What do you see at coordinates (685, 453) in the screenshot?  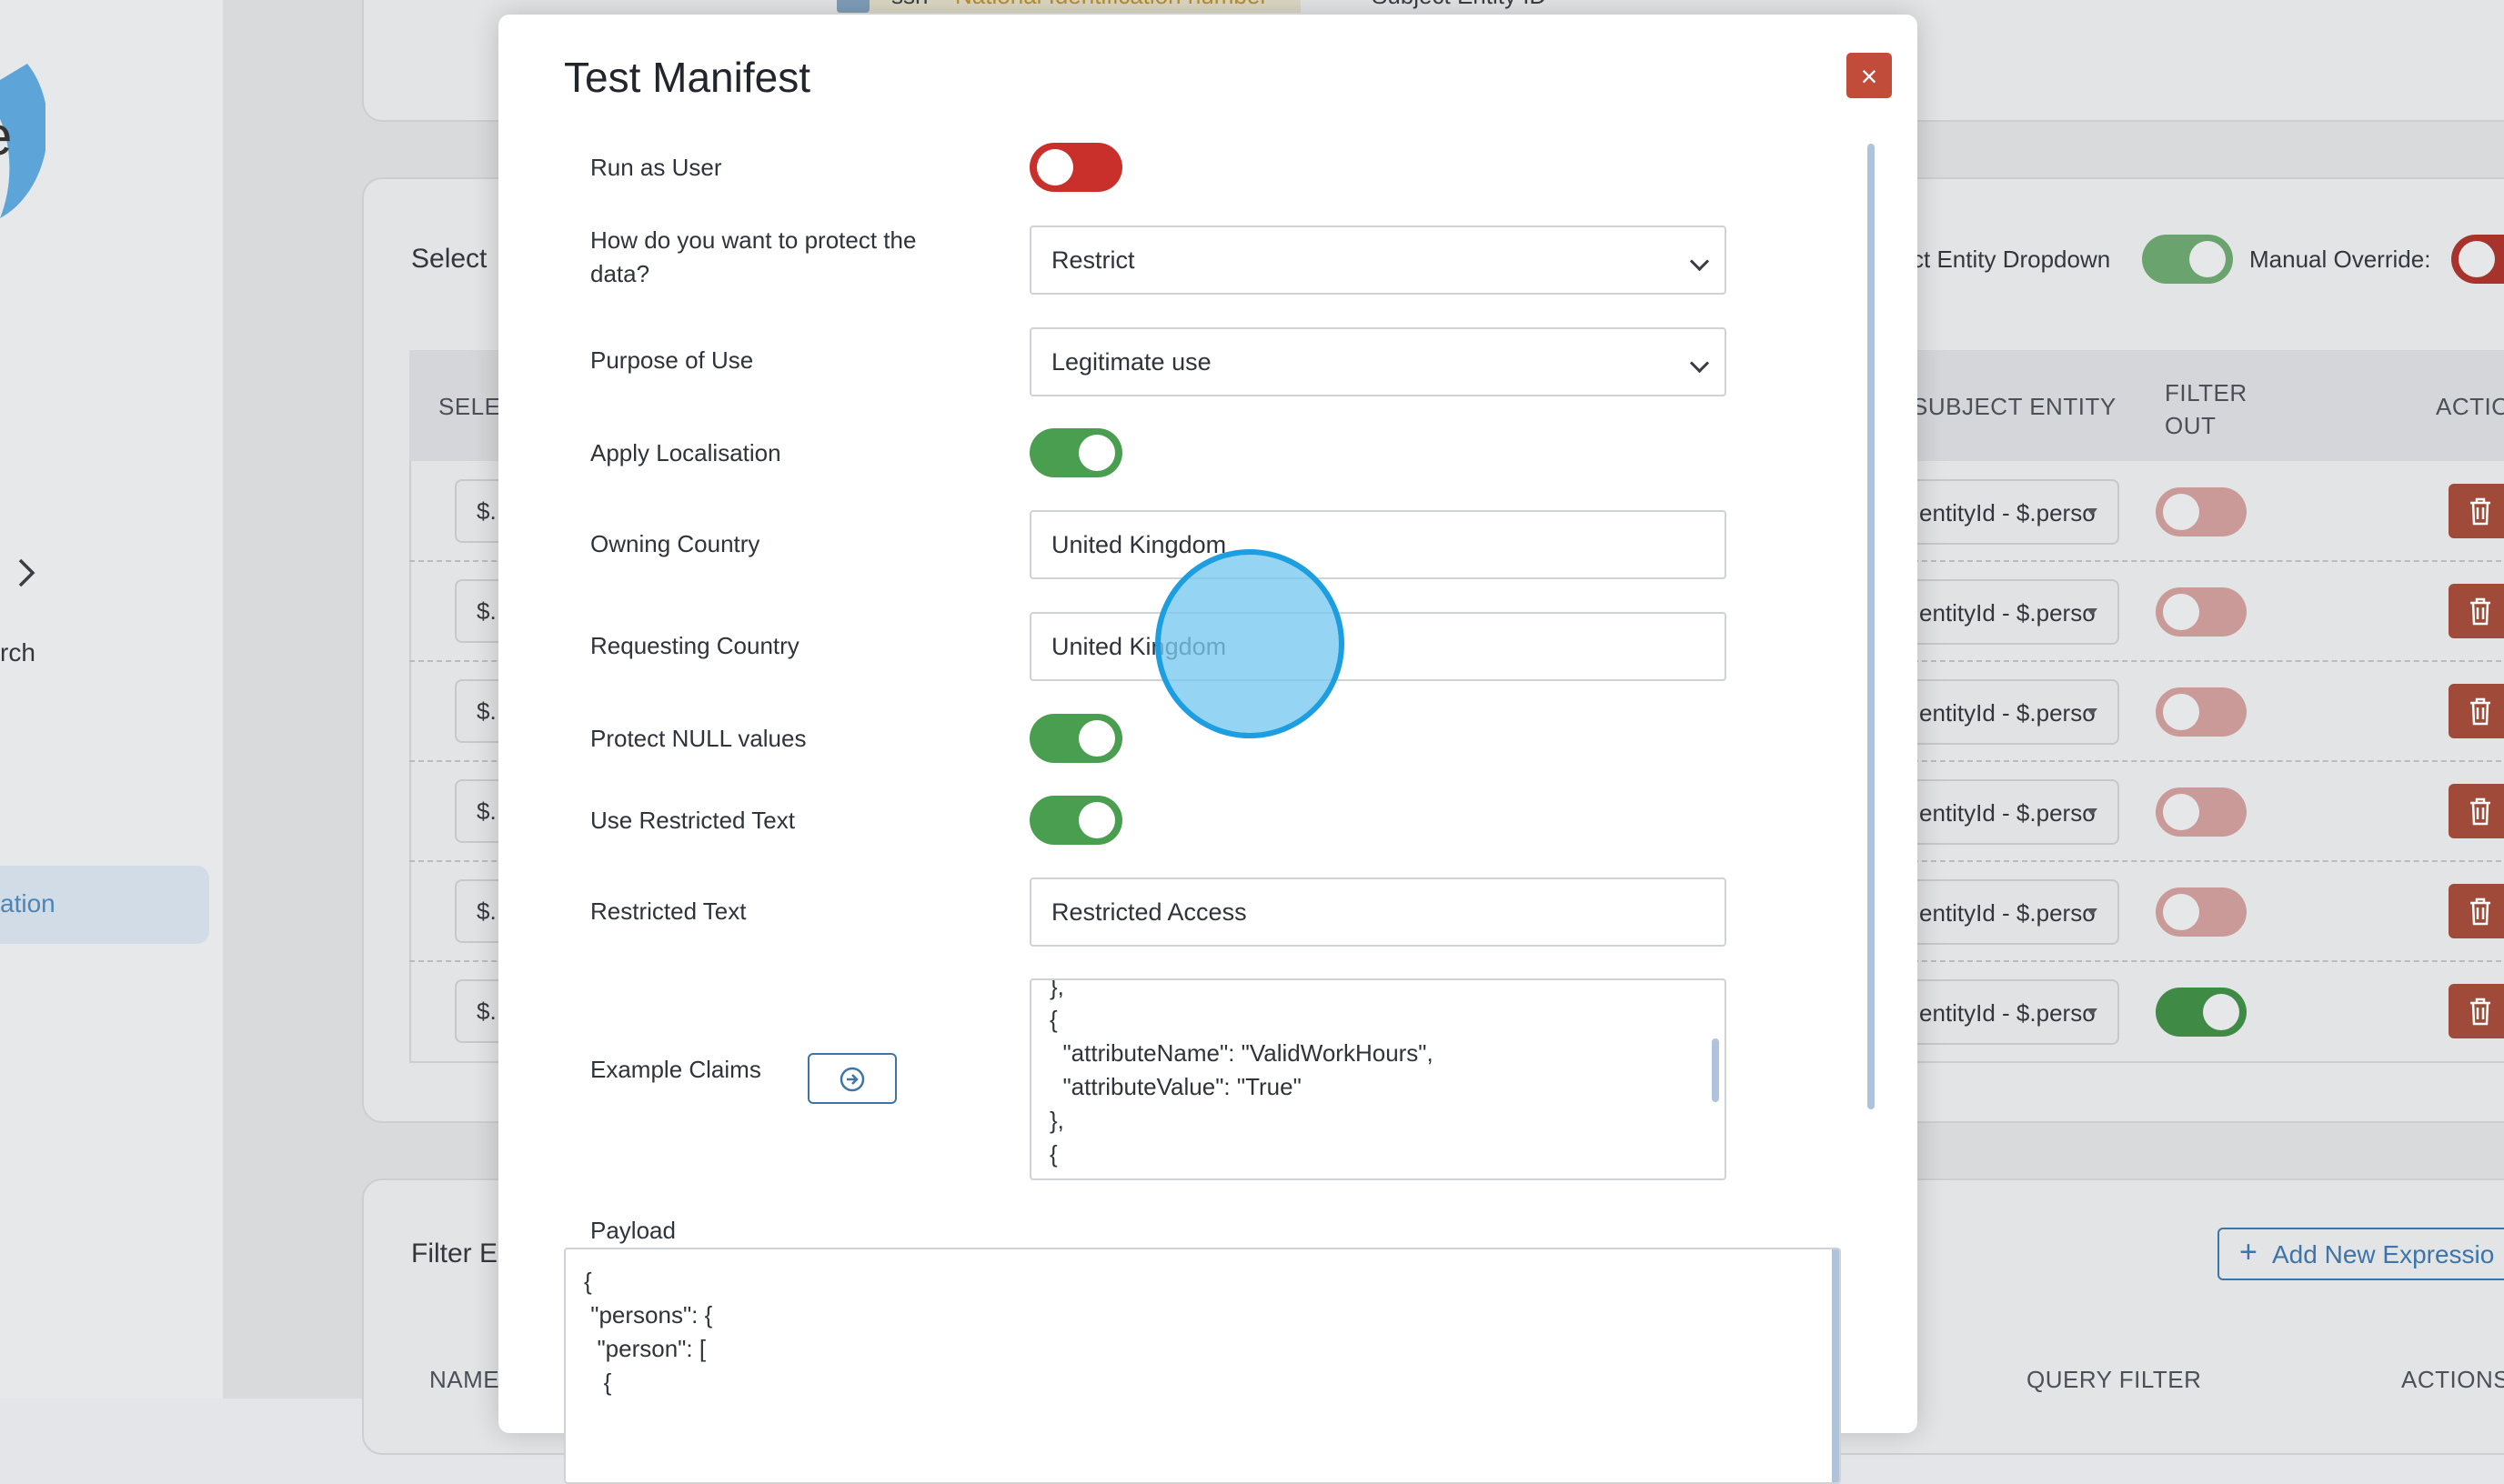 I see `apply-localisation-label: Apply Localisation` at bounding box center [685, 453].